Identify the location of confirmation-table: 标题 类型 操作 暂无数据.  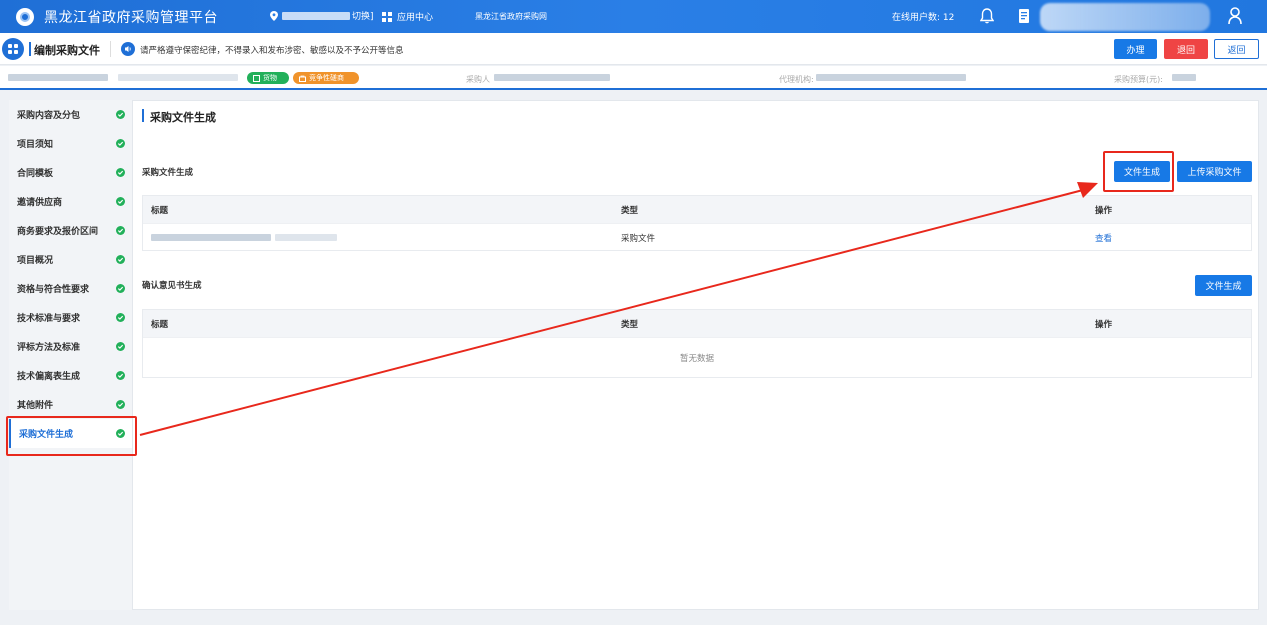
(697, 343).